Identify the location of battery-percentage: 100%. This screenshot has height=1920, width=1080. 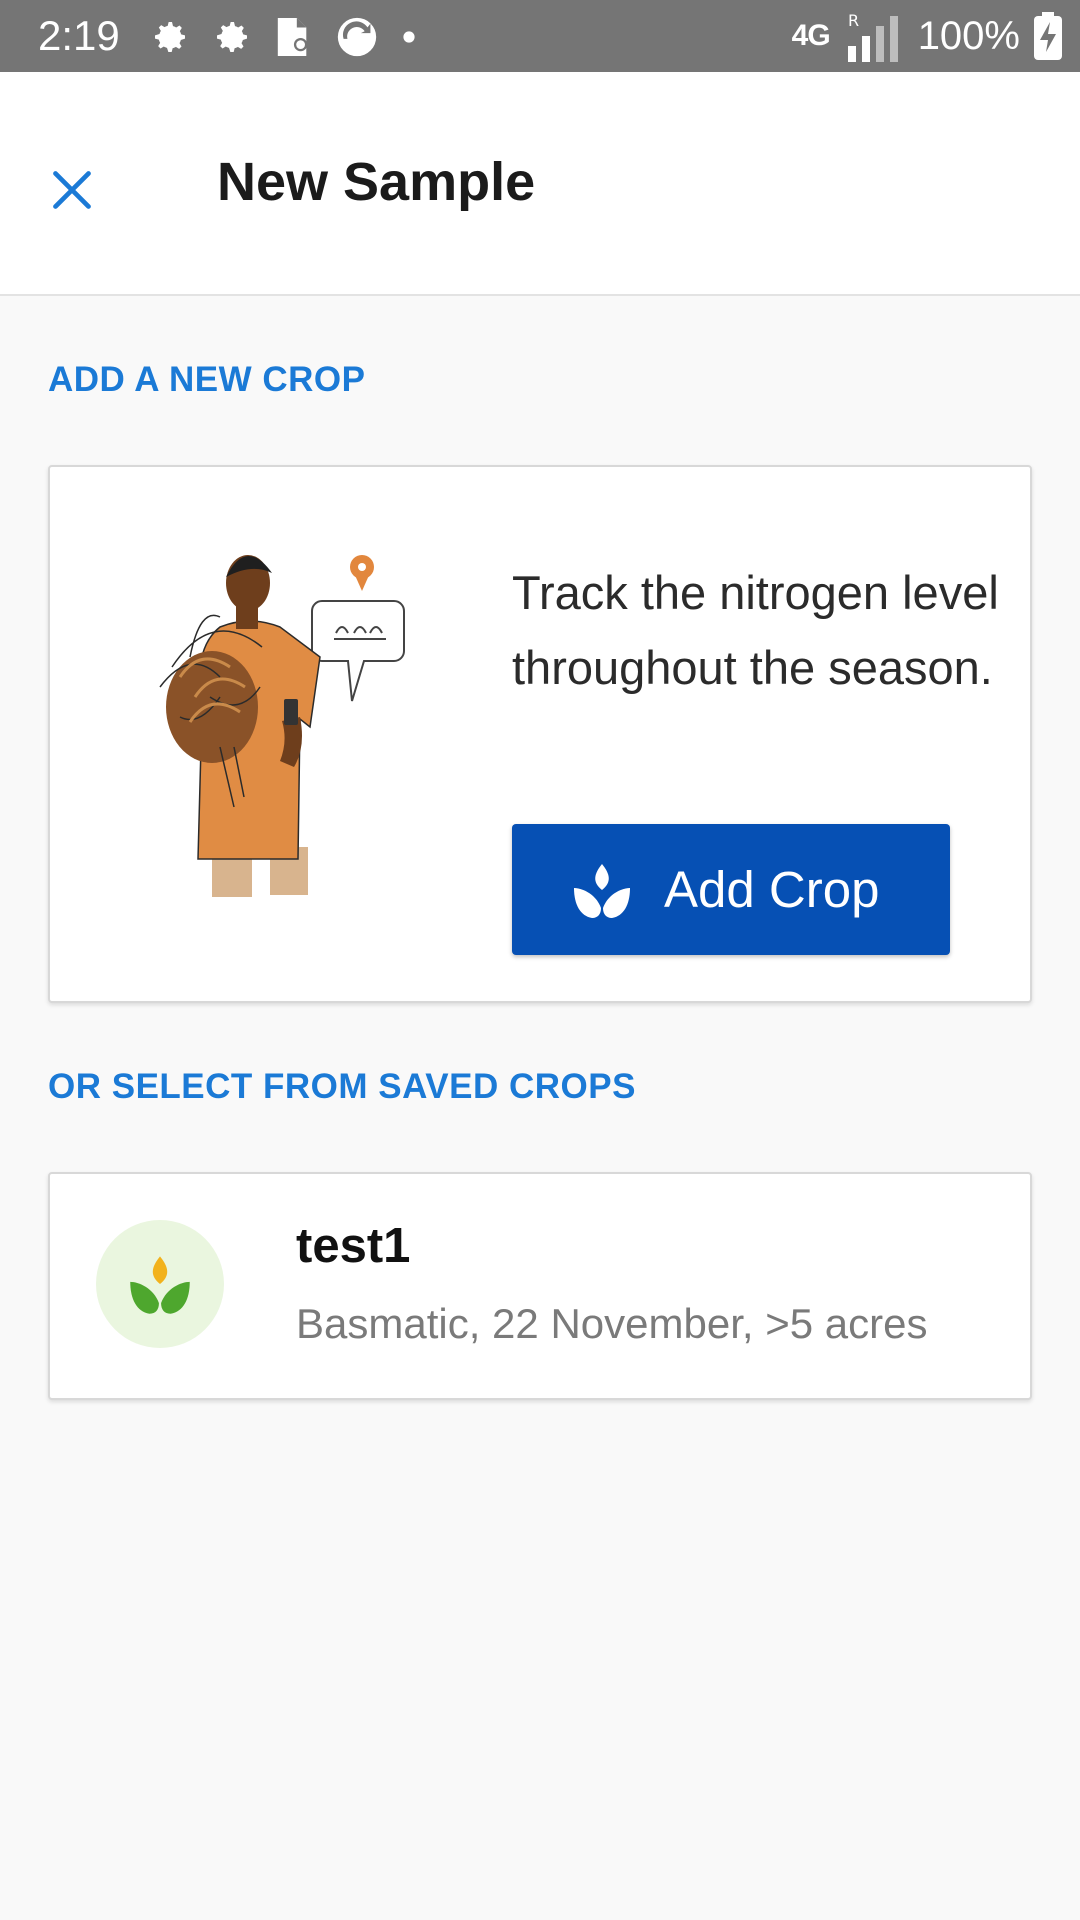
(968, 36).